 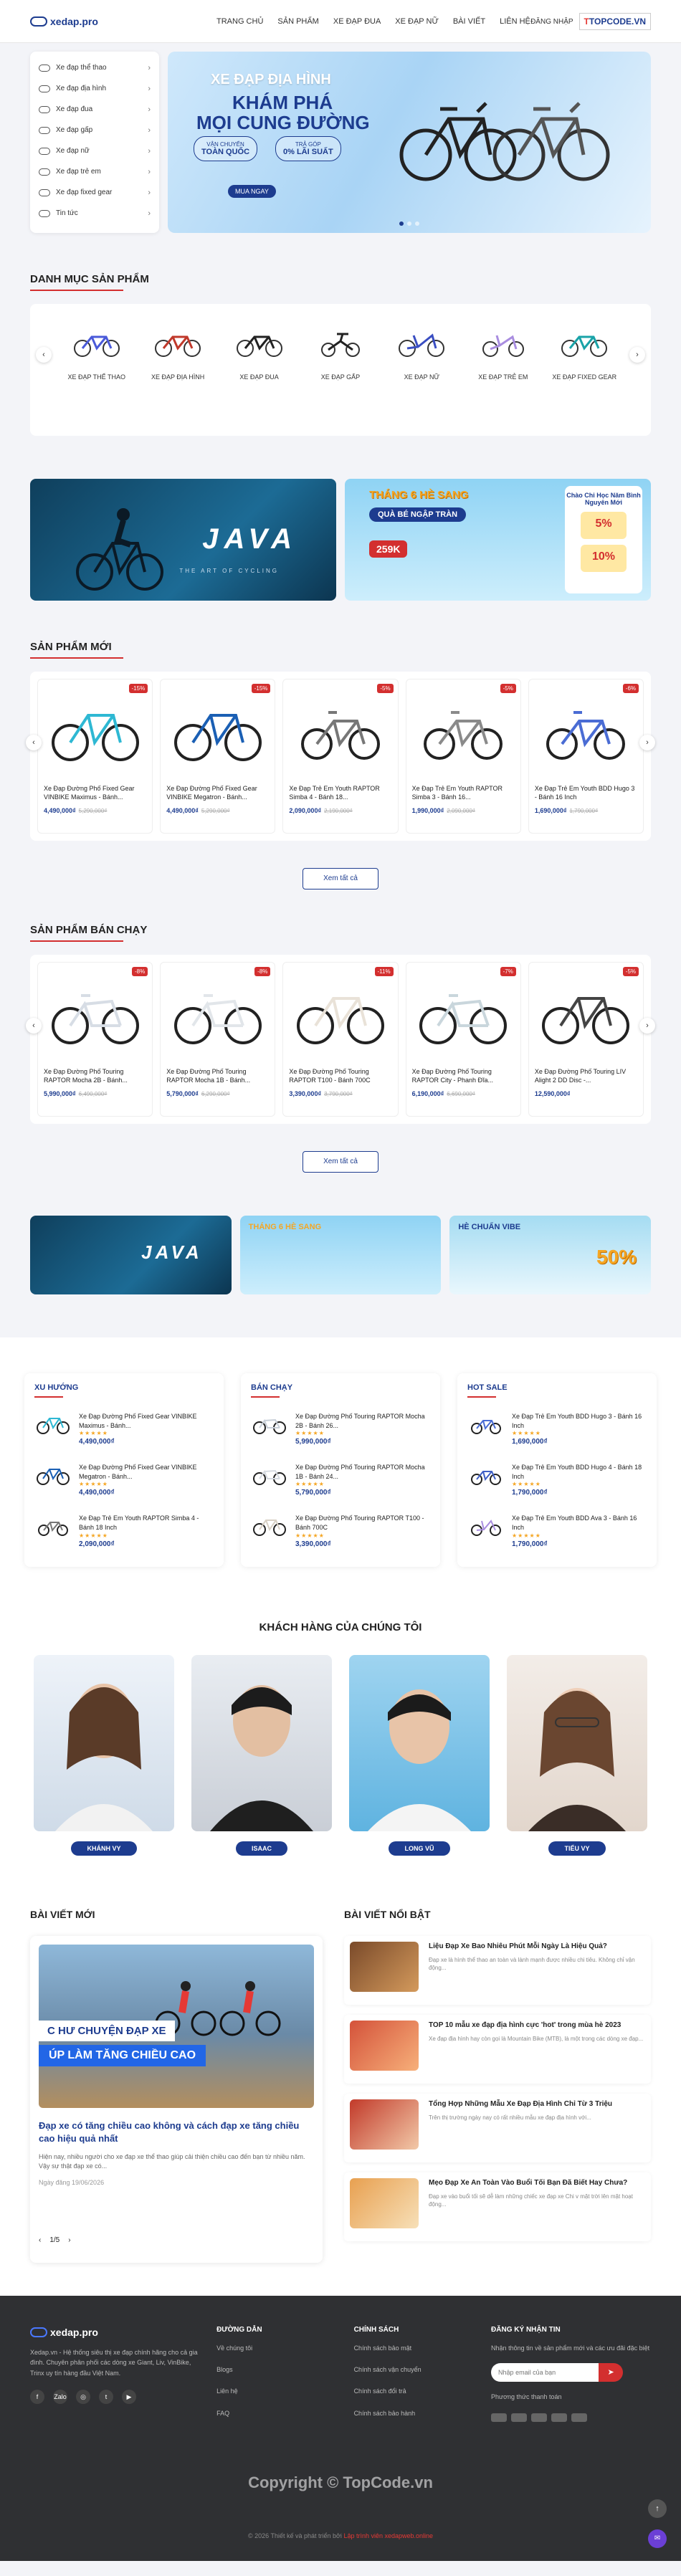 I want to click on buy-now-button: MUA NGAY, so click(x=252, y=191).